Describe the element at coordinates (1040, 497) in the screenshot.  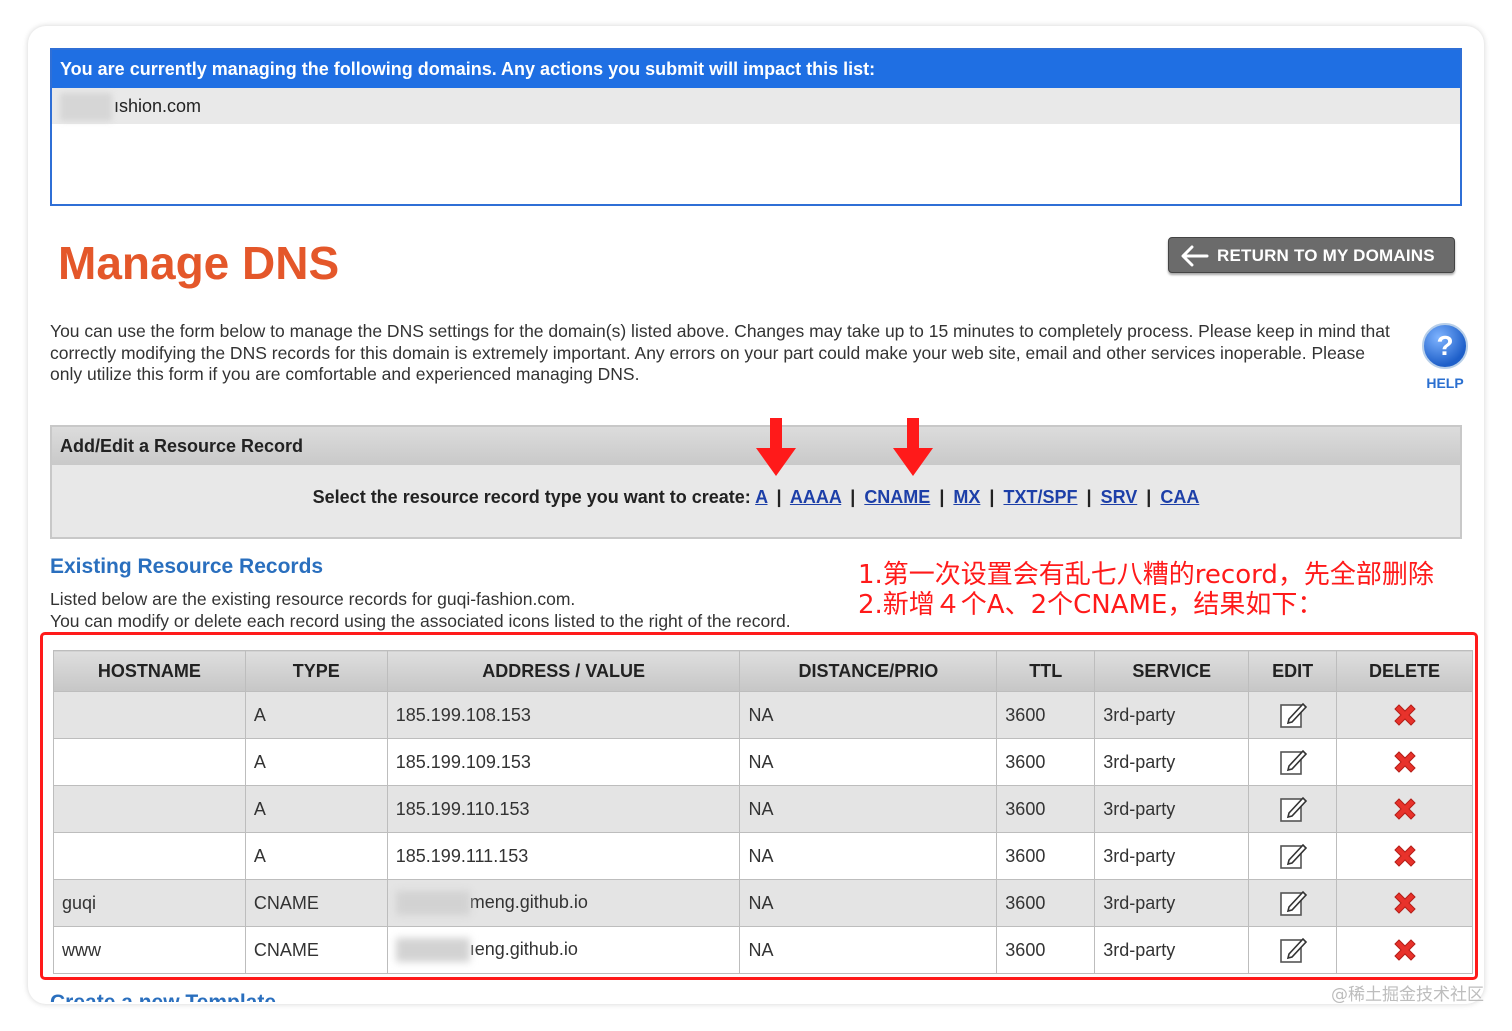
I see `record-type-link-txt-spf: TXT/SPF` at that location.